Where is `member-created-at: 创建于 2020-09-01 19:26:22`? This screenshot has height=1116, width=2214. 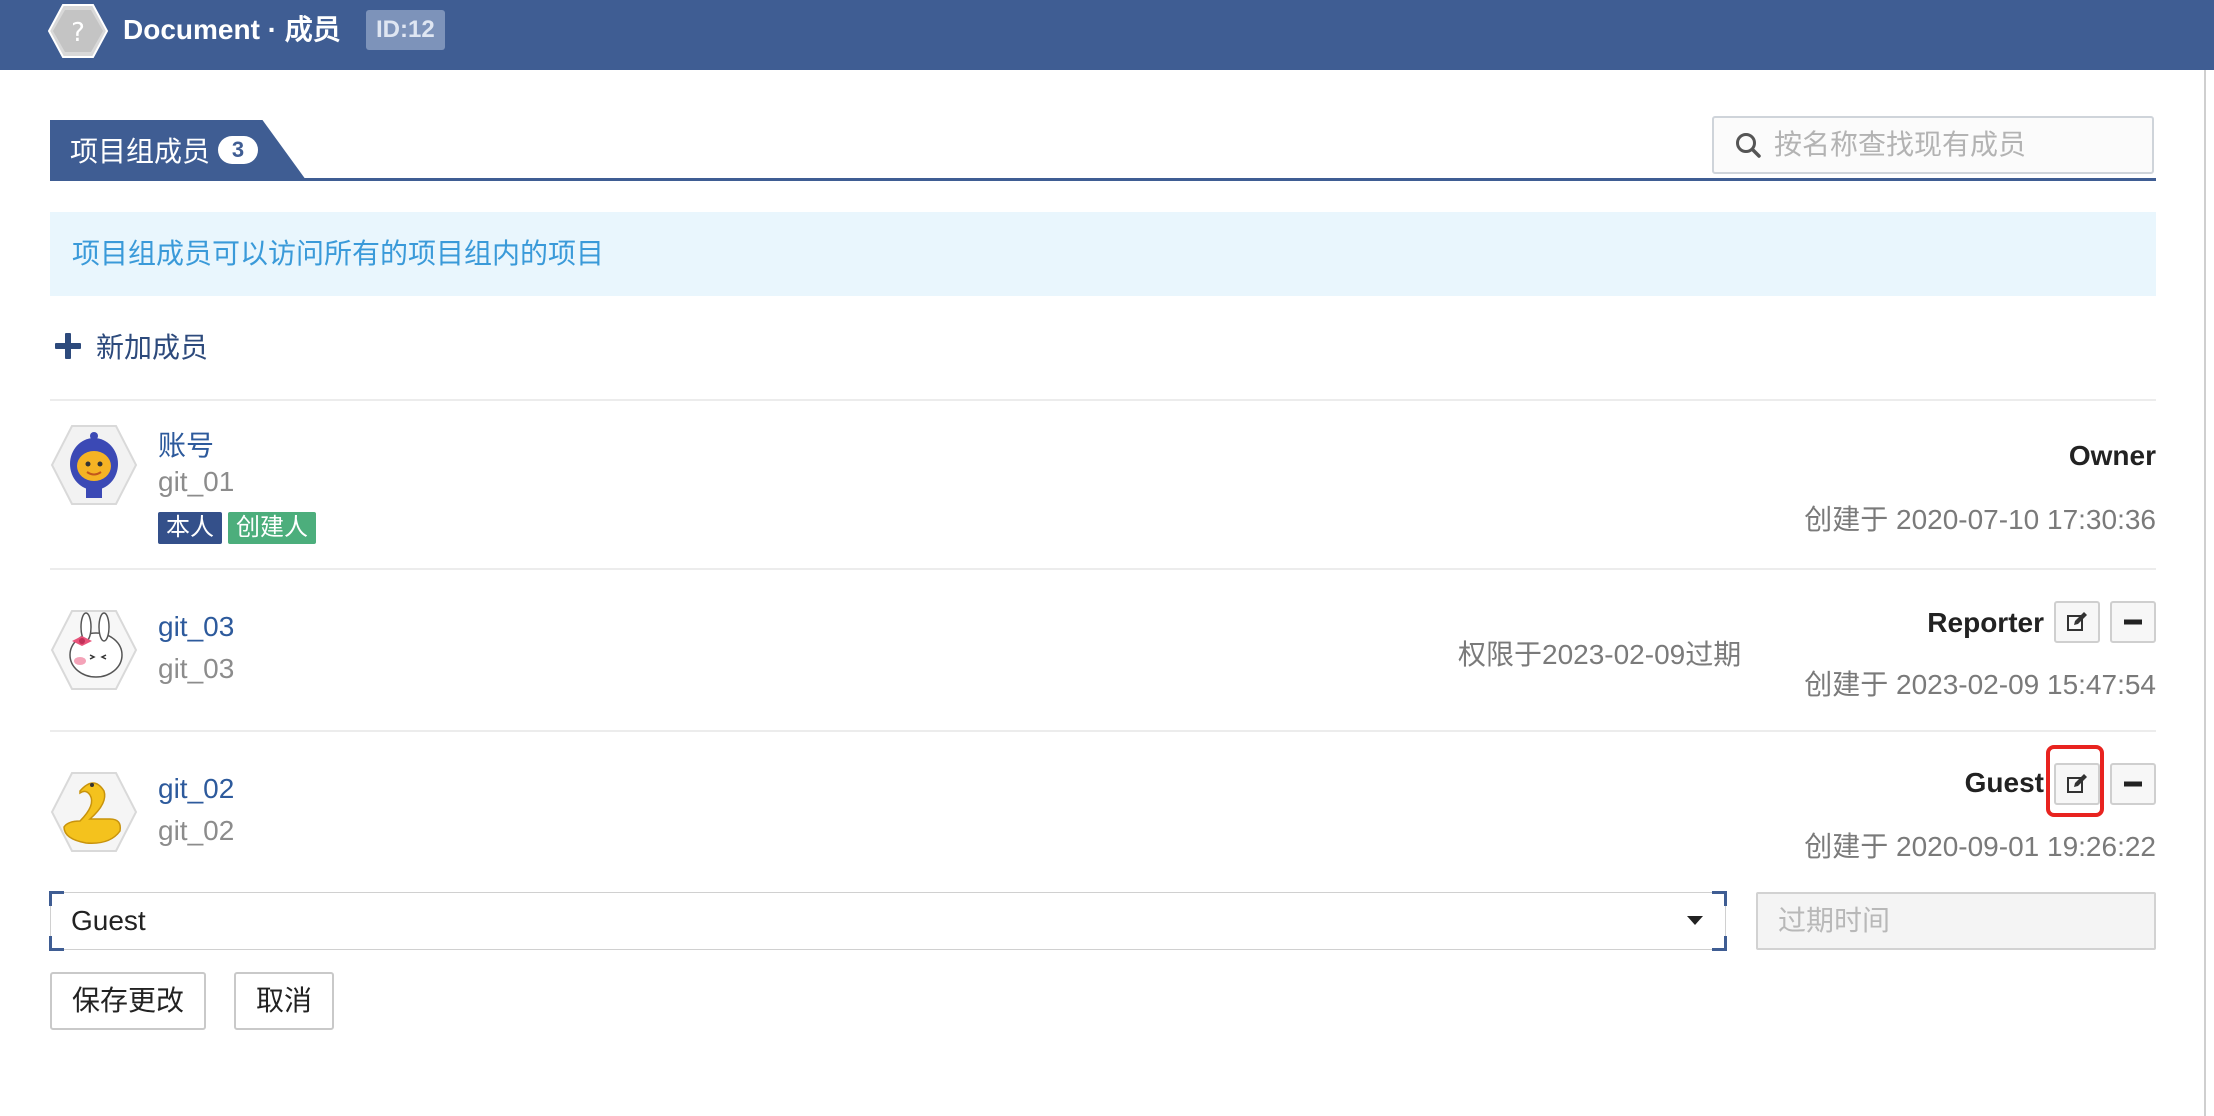
member-created-at: 创建于 2020-09-01 19:26:22 is located at coordinates (1980, 846).